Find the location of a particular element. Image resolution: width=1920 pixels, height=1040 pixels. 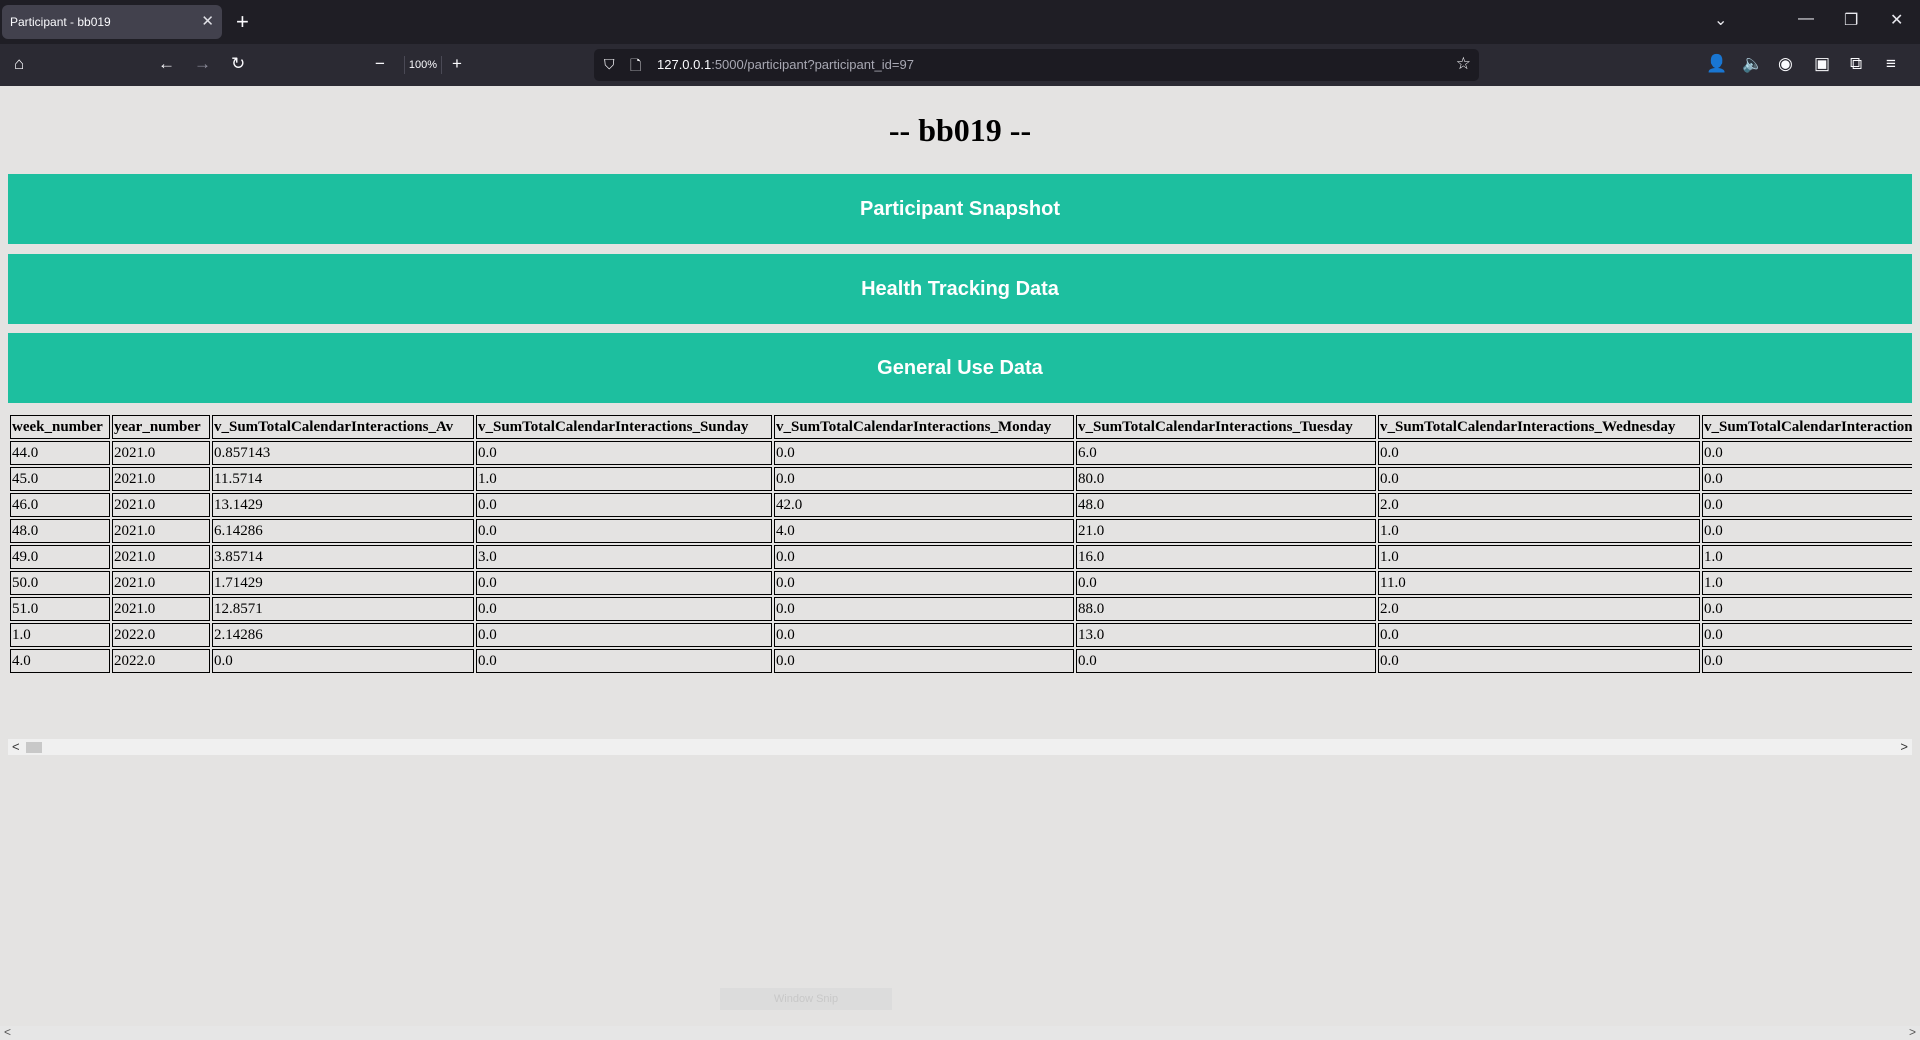

back-icon: ← is located at coordinates (166, 64).